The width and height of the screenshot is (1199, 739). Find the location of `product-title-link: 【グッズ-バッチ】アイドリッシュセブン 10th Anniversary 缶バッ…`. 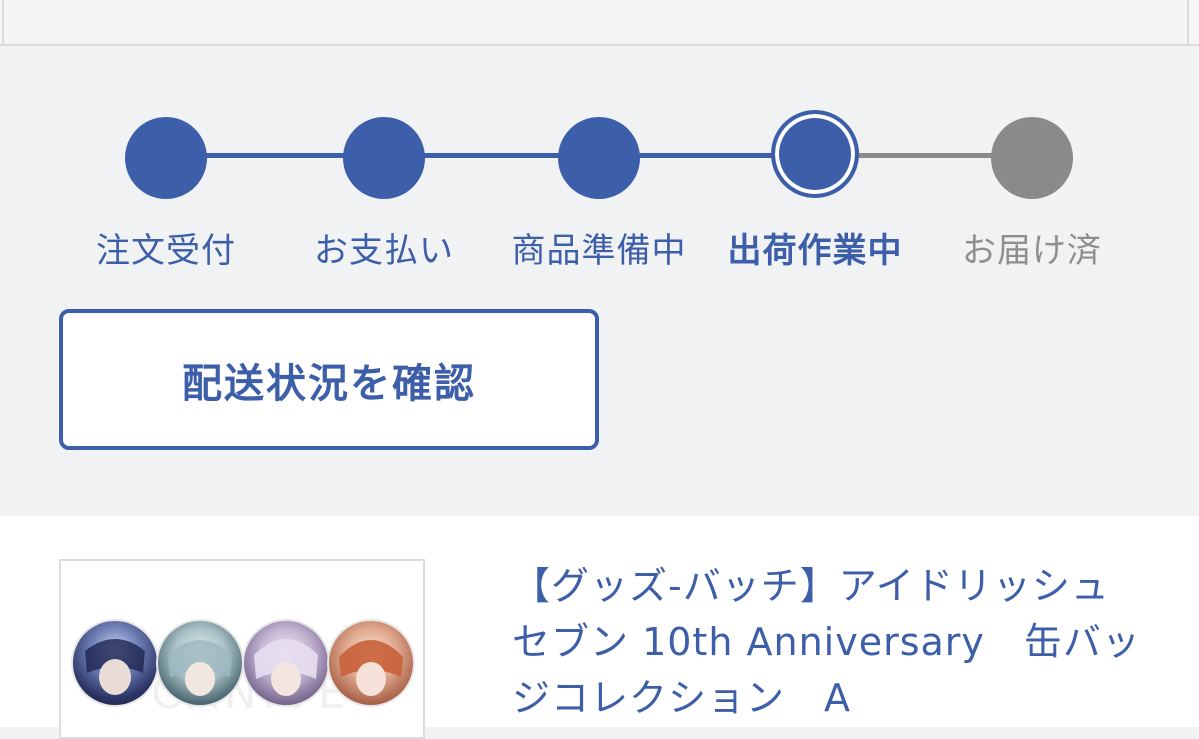

product-title-link: 【グッズ-バッチ】アイドリッシュセブン 10th Anniversary 缶バッ… is located at coordinates (827, 642).